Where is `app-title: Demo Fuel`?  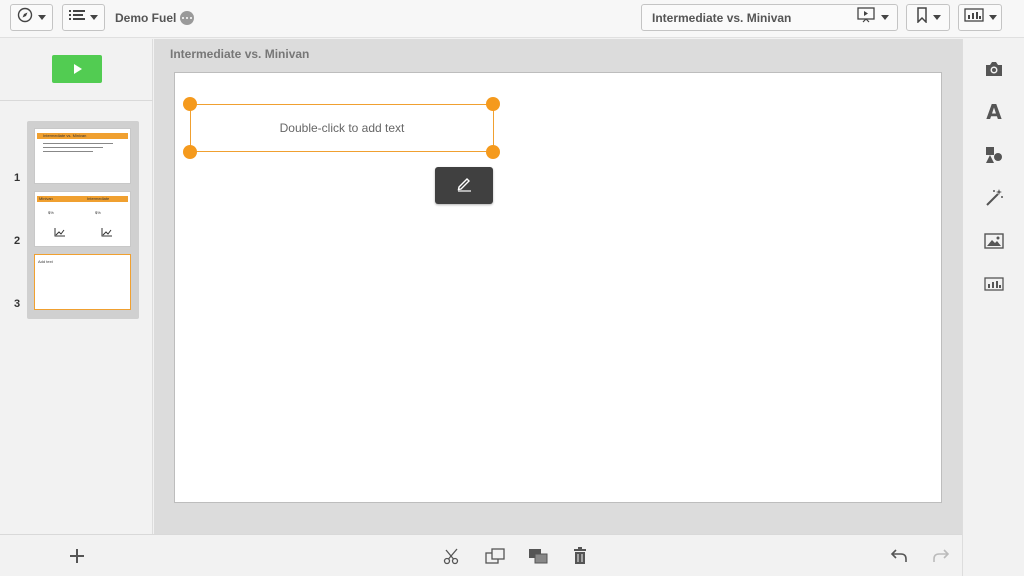 app-title: Demo Fuel is located at coordinates (155, 18).